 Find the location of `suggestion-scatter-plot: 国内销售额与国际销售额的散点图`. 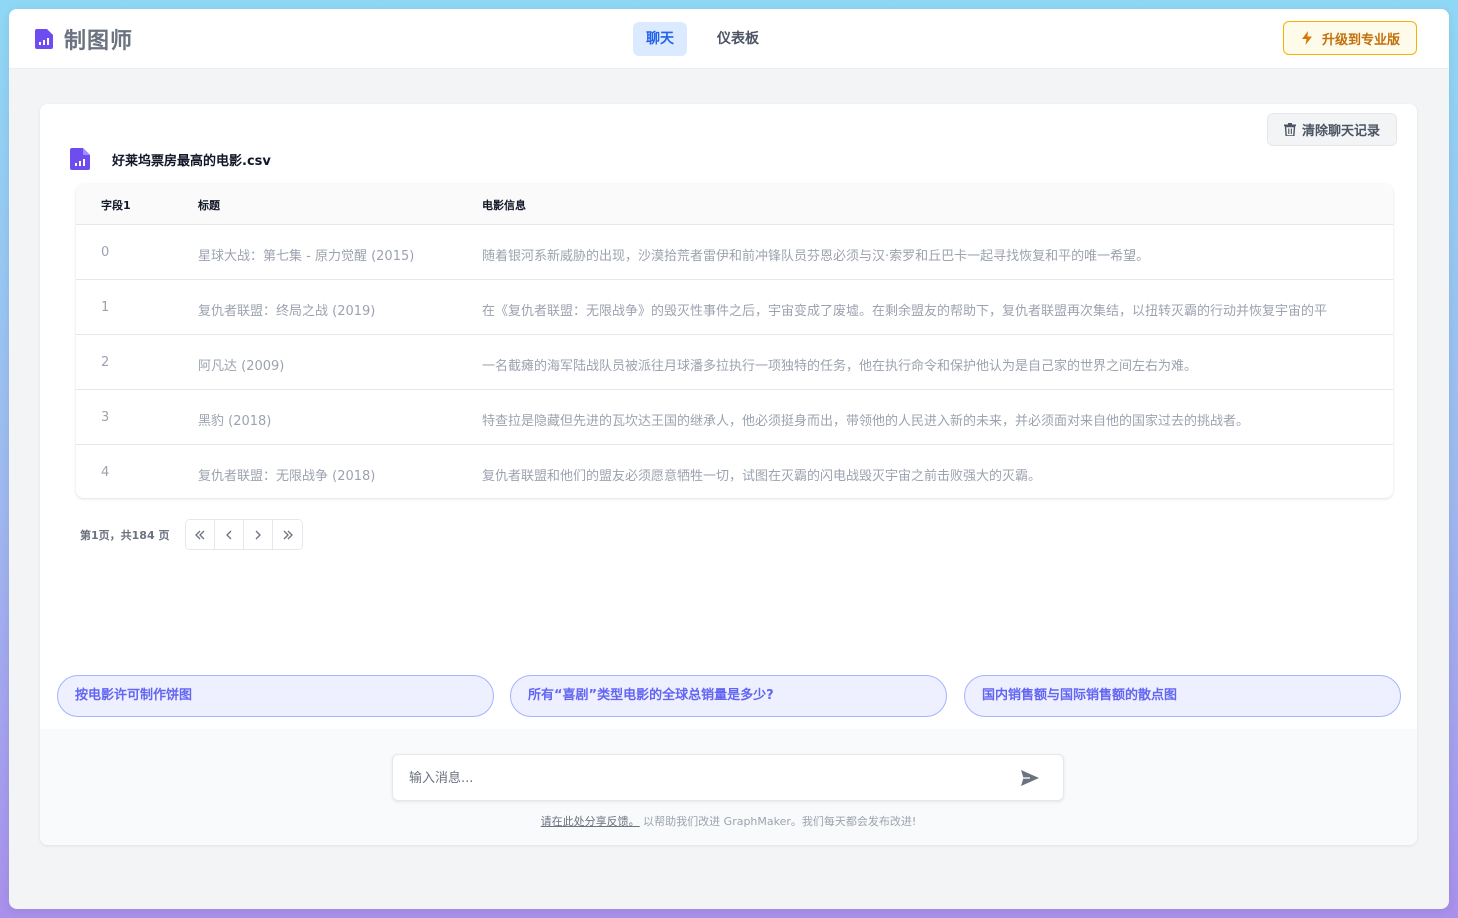

suggestion-scatter-plot: 国内销售额与国际销售额的散点图 is located at coordinates (1182, 696).